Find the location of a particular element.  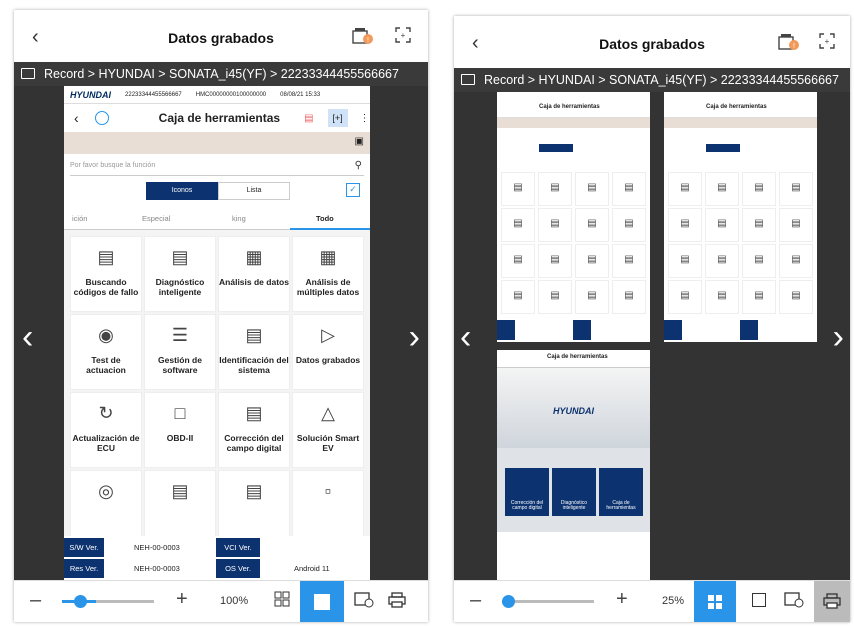

search-placeholder: Por favor busque la función is located at coordinates (113, 165).